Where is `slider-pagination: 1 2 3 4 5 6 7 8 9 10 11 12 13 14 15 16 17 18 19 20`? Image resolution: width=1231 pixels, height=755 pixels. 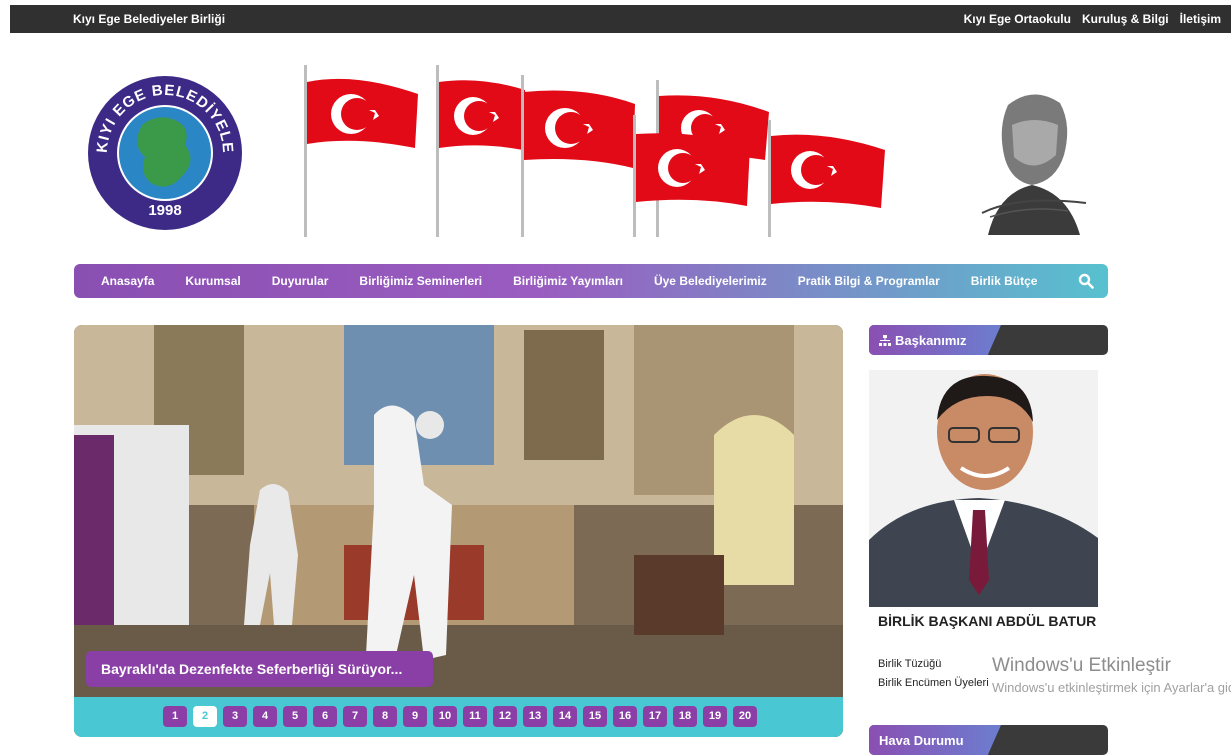
slider-pagination: 1 2 3 4 5 6 7 8 9 10 11 12 13 14 15 16 17 18 19 20 is located at coordinates (458, 717).